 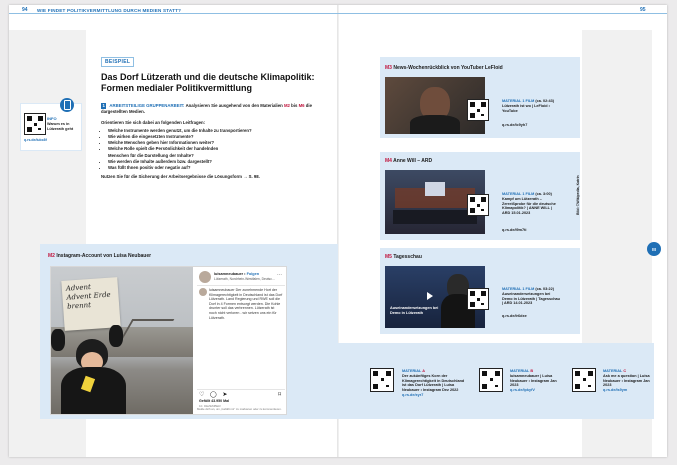 I want to click on m3-qr-code, so click(x=478, y=110).